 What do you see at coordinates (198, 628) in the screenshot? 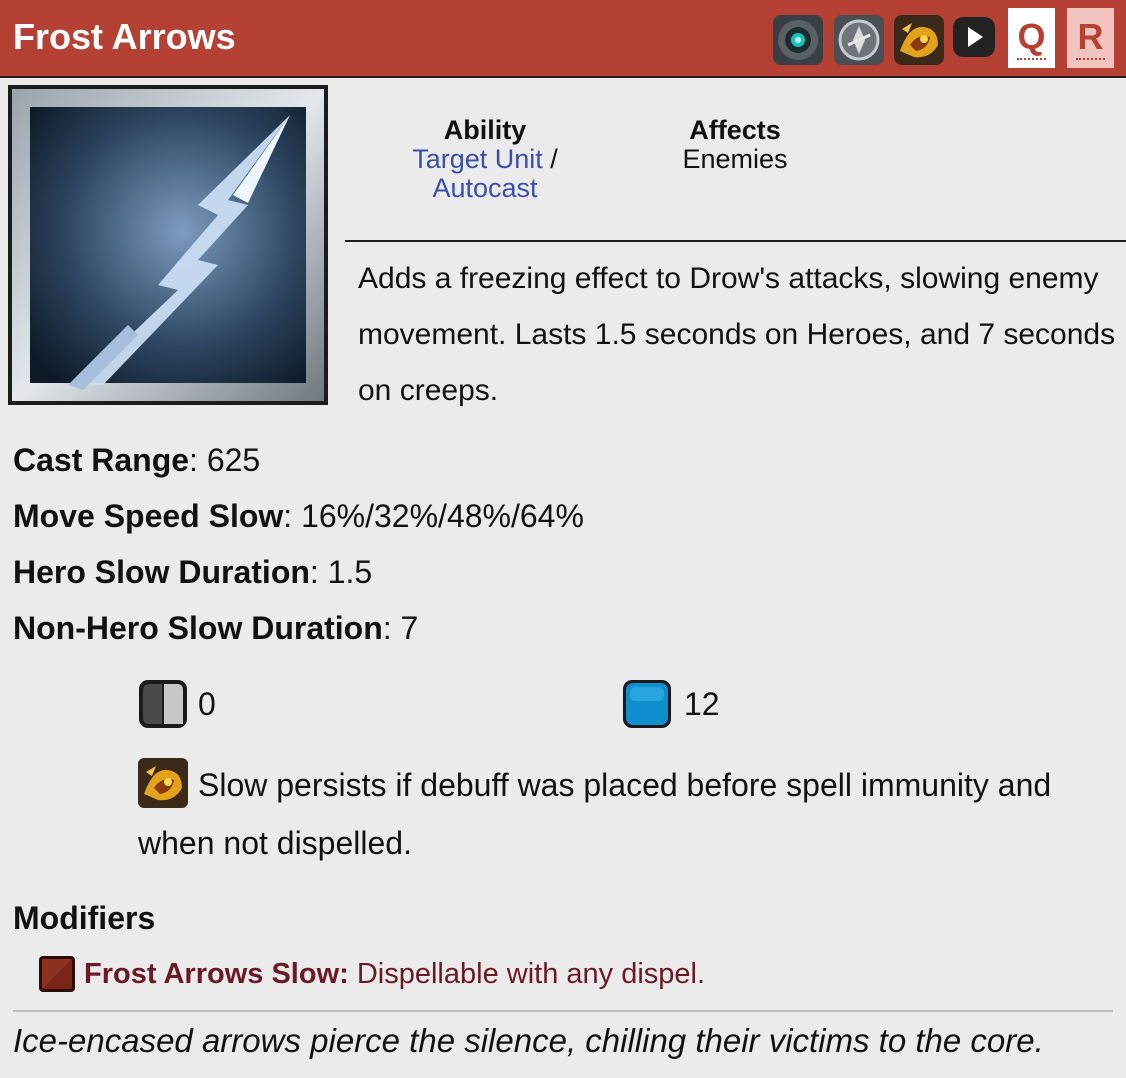
I see `stat-label: Non-Hero Slow Duration` at bounding box center [198, 628].